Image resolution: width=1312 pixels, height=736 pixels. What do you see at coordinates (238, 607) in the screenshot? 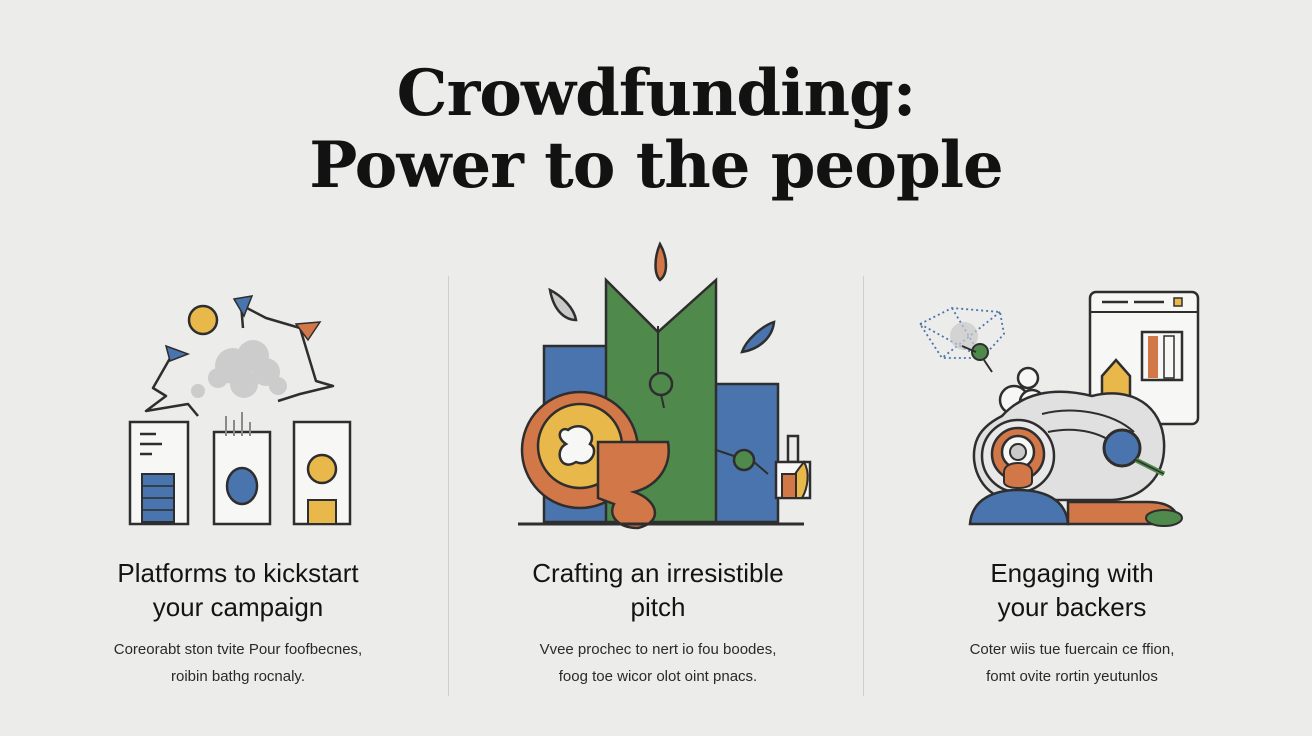
I see `platforms-heading-line-2: your campaign` at bounding box center [238, 607].